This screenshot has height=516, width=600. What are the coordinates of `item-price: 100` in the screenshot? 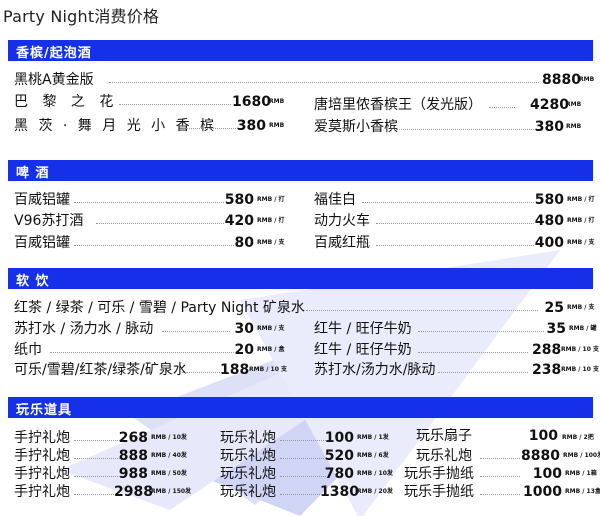 It's located at (339, 438).